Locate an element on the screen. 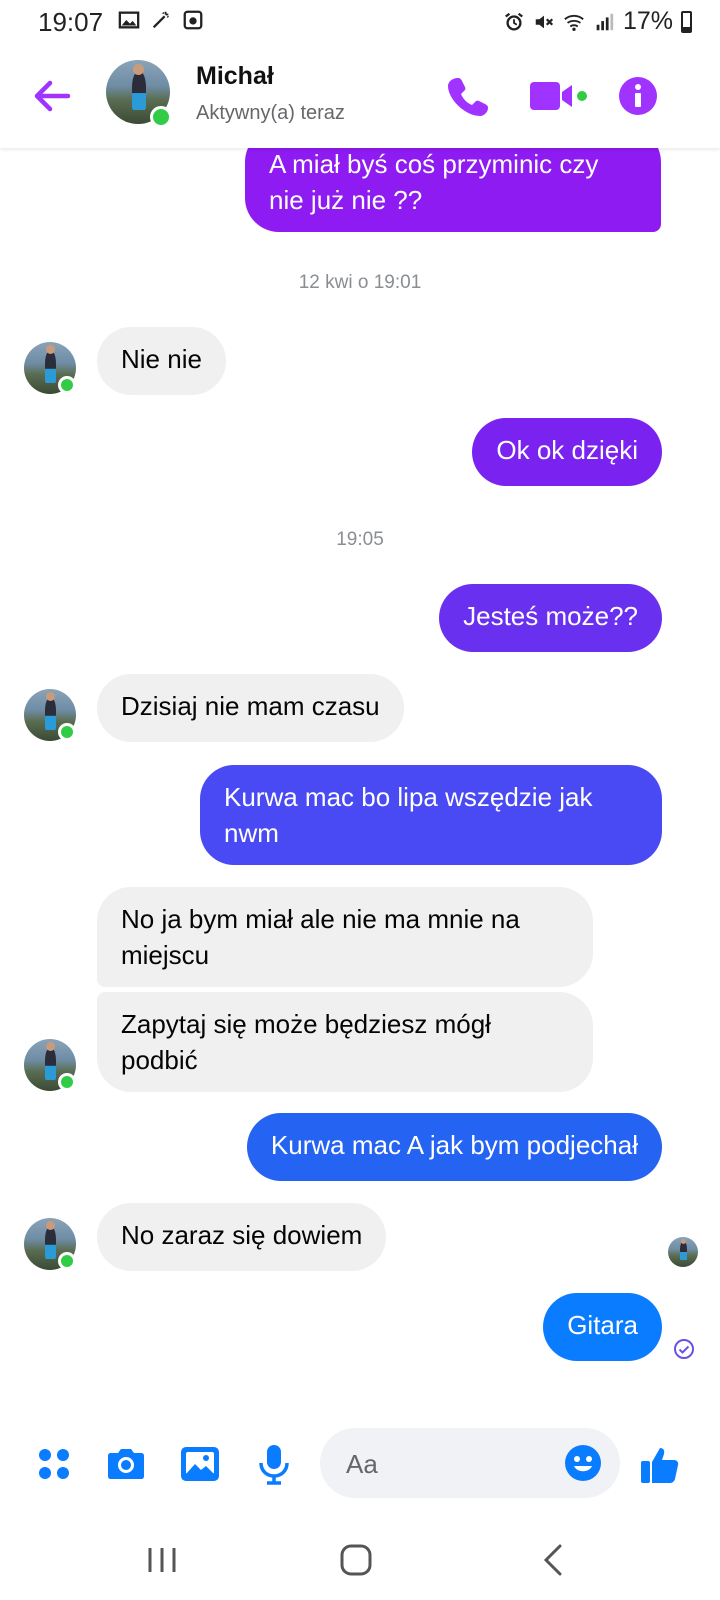 The width and height of the screenshot is (720, 1600). outgoing-message: Jesteś może?? is located at coordinates (550, 618).